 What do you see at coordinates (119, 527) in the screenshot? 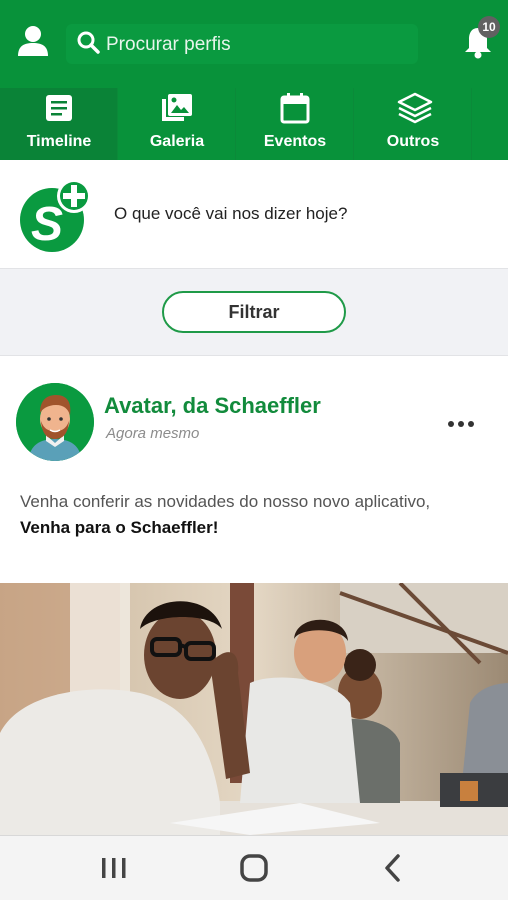
I see `post-text-bold: Venha para o Schaeffler!` at bounding box center [119, 527].